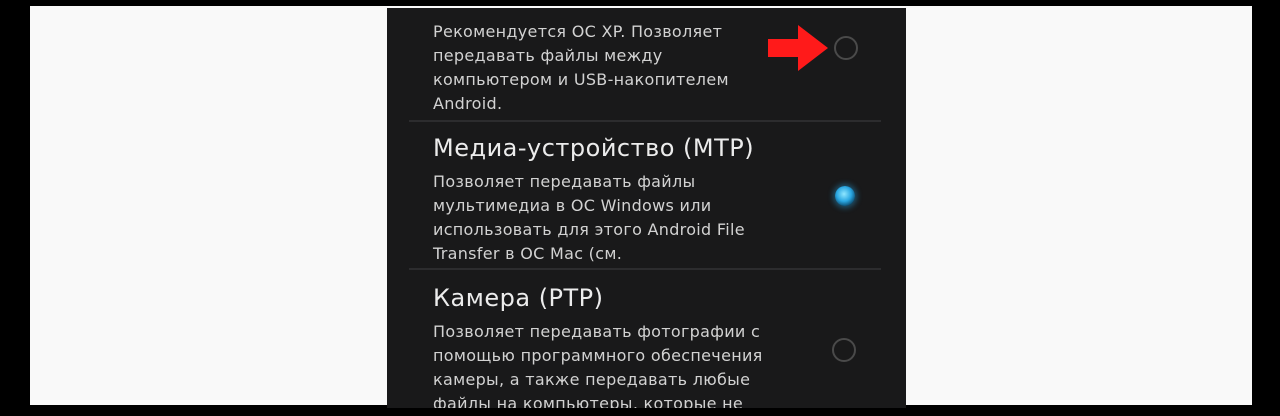 This screenshot has height=416, width=1280. Describe the element at coordinates (588, 401) in the screenshot. I see `description-line: файлы на компьютеры, которые не` at that location.